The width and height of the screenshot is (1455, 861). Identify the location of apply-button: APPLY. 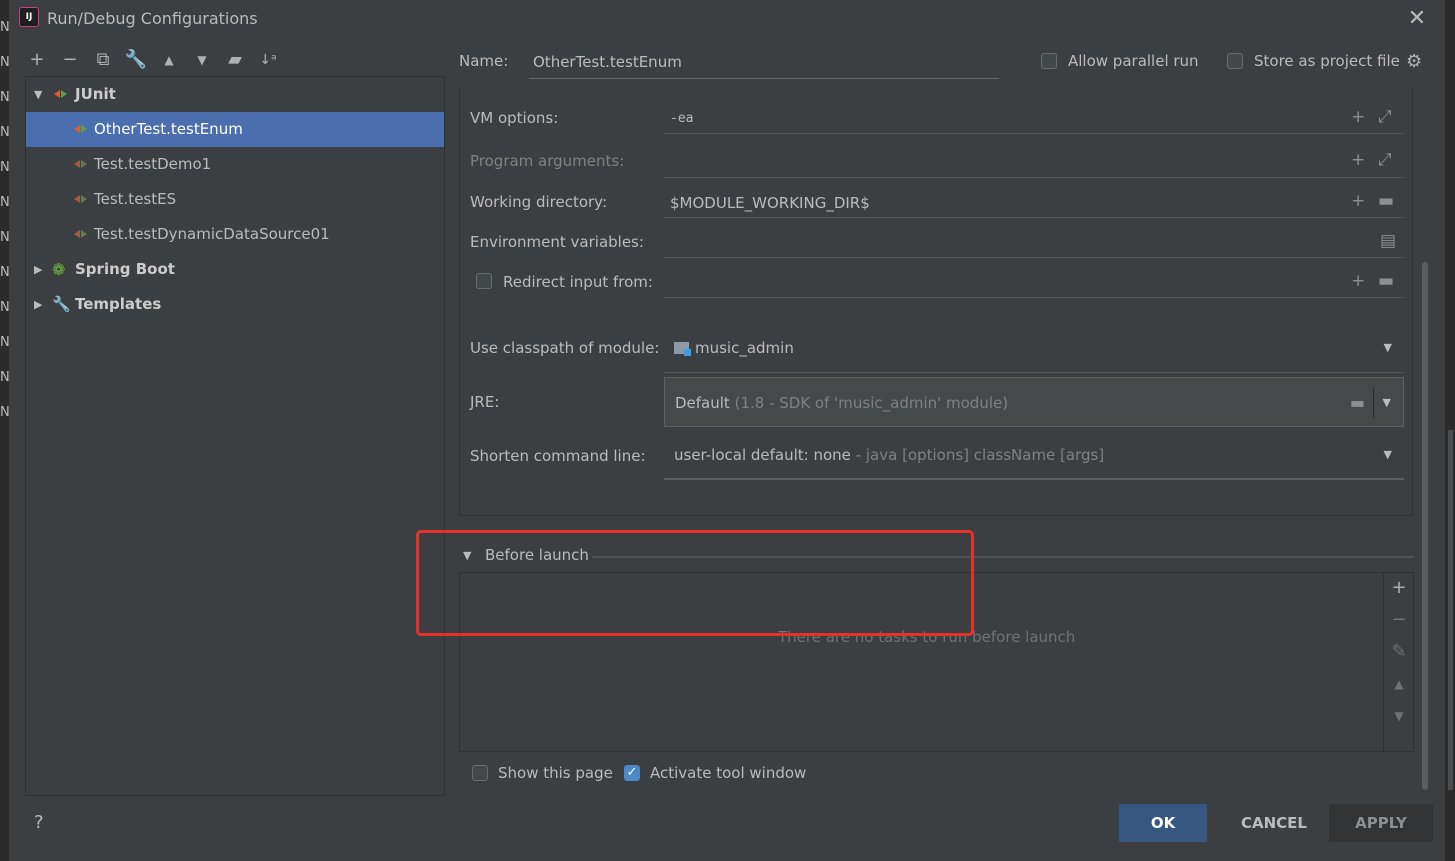
(1381, 823).